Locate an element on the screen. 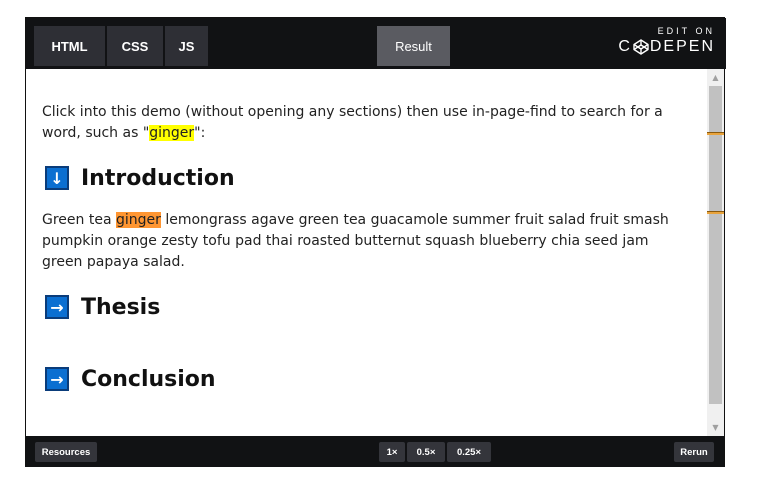 The width and height of the screenshot is (765, 489). find-match-highlight: ginger is located at coordinates (172, 133).